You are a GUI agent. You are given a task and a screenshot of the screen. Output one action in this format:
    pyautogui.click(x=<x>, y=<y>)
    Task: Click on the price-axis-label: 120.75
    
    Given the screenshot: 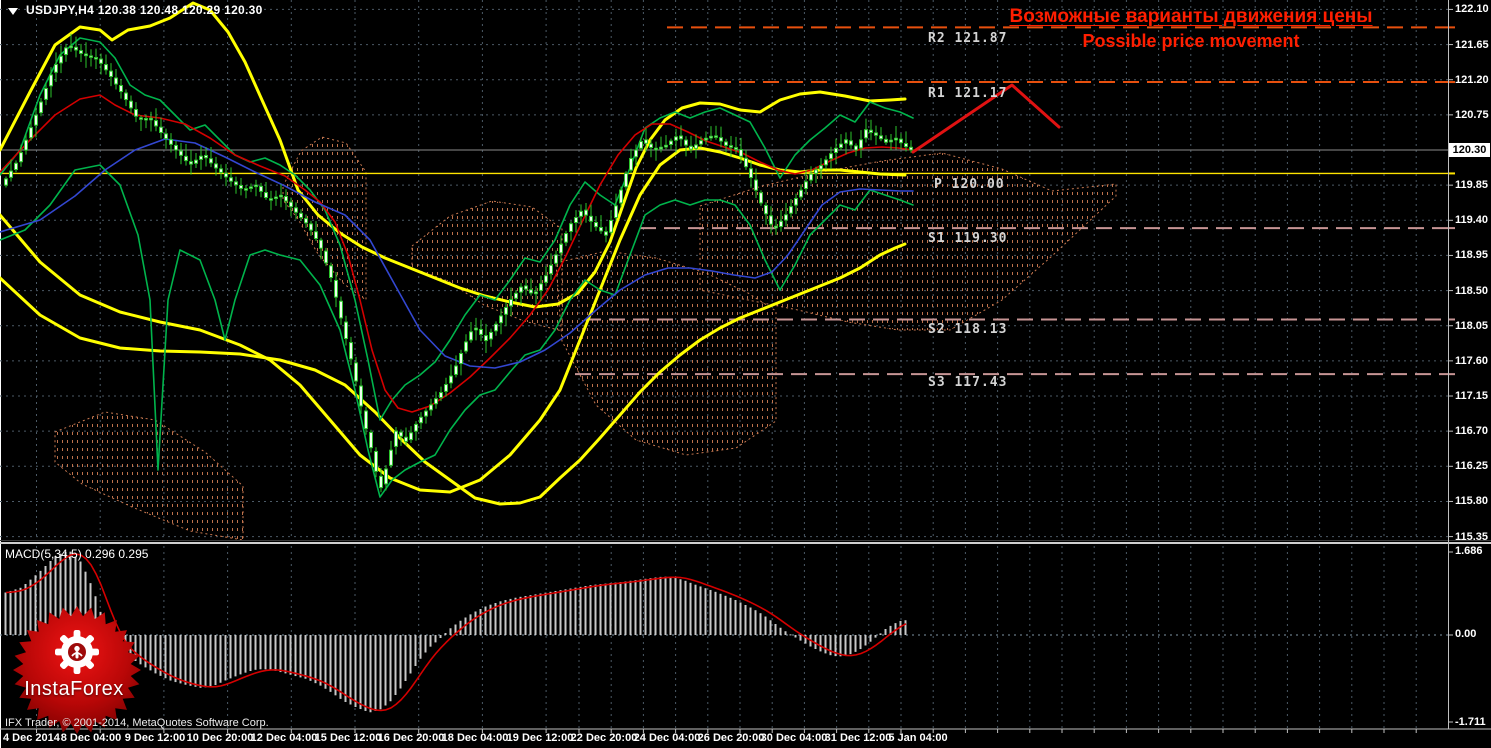 What is the action you would take?
    pyautogui.click(x=1472, y=114)
    